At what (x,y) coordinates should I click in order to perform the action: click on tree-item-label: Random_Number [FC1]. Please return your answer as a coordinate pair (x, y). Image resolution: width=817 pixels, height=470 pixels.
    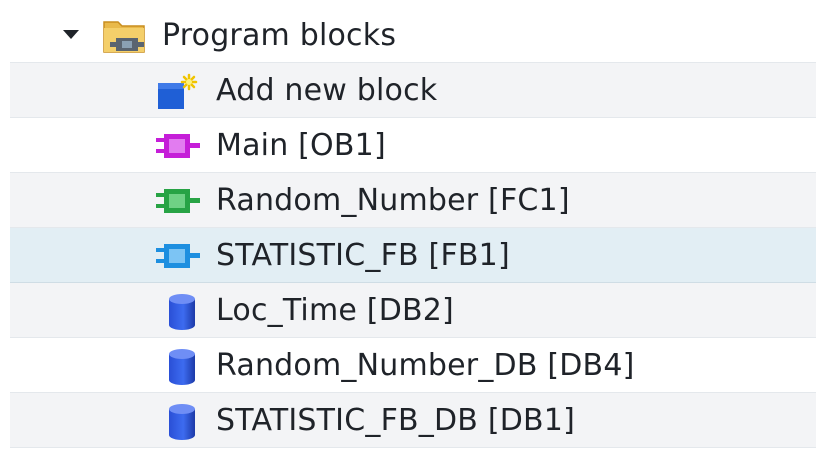
    Looking at the image, I should click on (393, 200).